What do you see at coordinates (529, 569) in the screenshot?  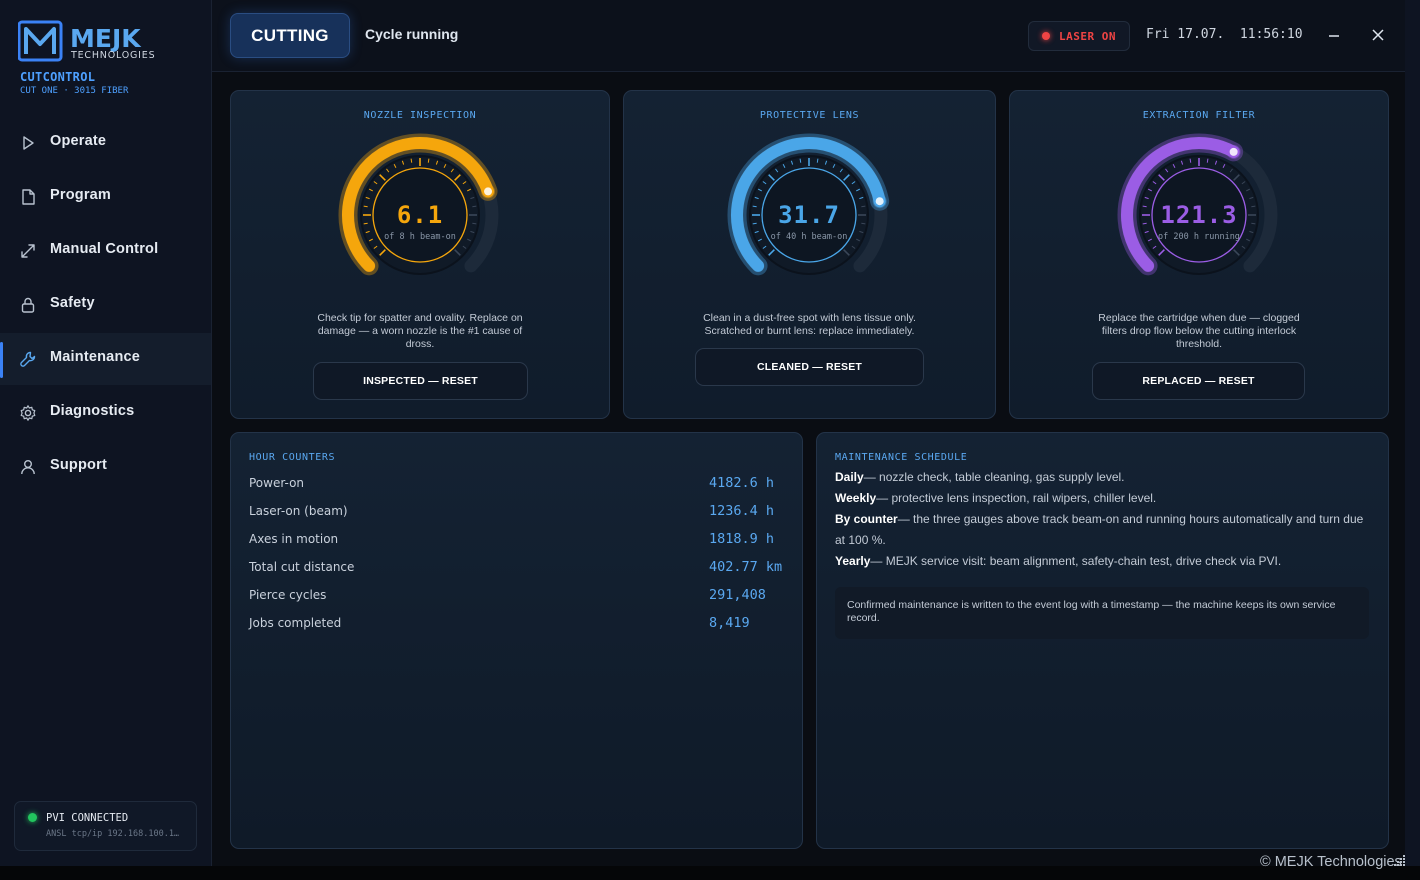 I see `counter-row: Total cut distance 402.77 km` at bounding box center [529, 569].